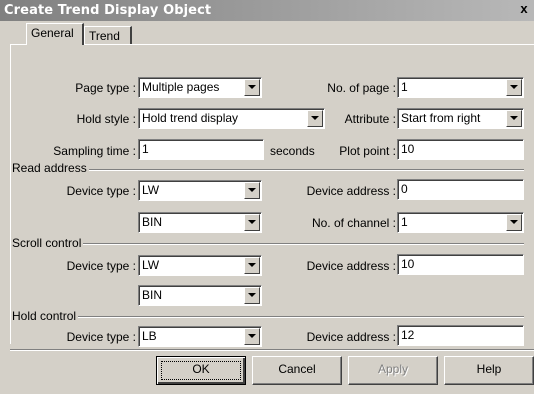 The image size is (534, 394). I want to click on help-button: Help, so click(489, 370).